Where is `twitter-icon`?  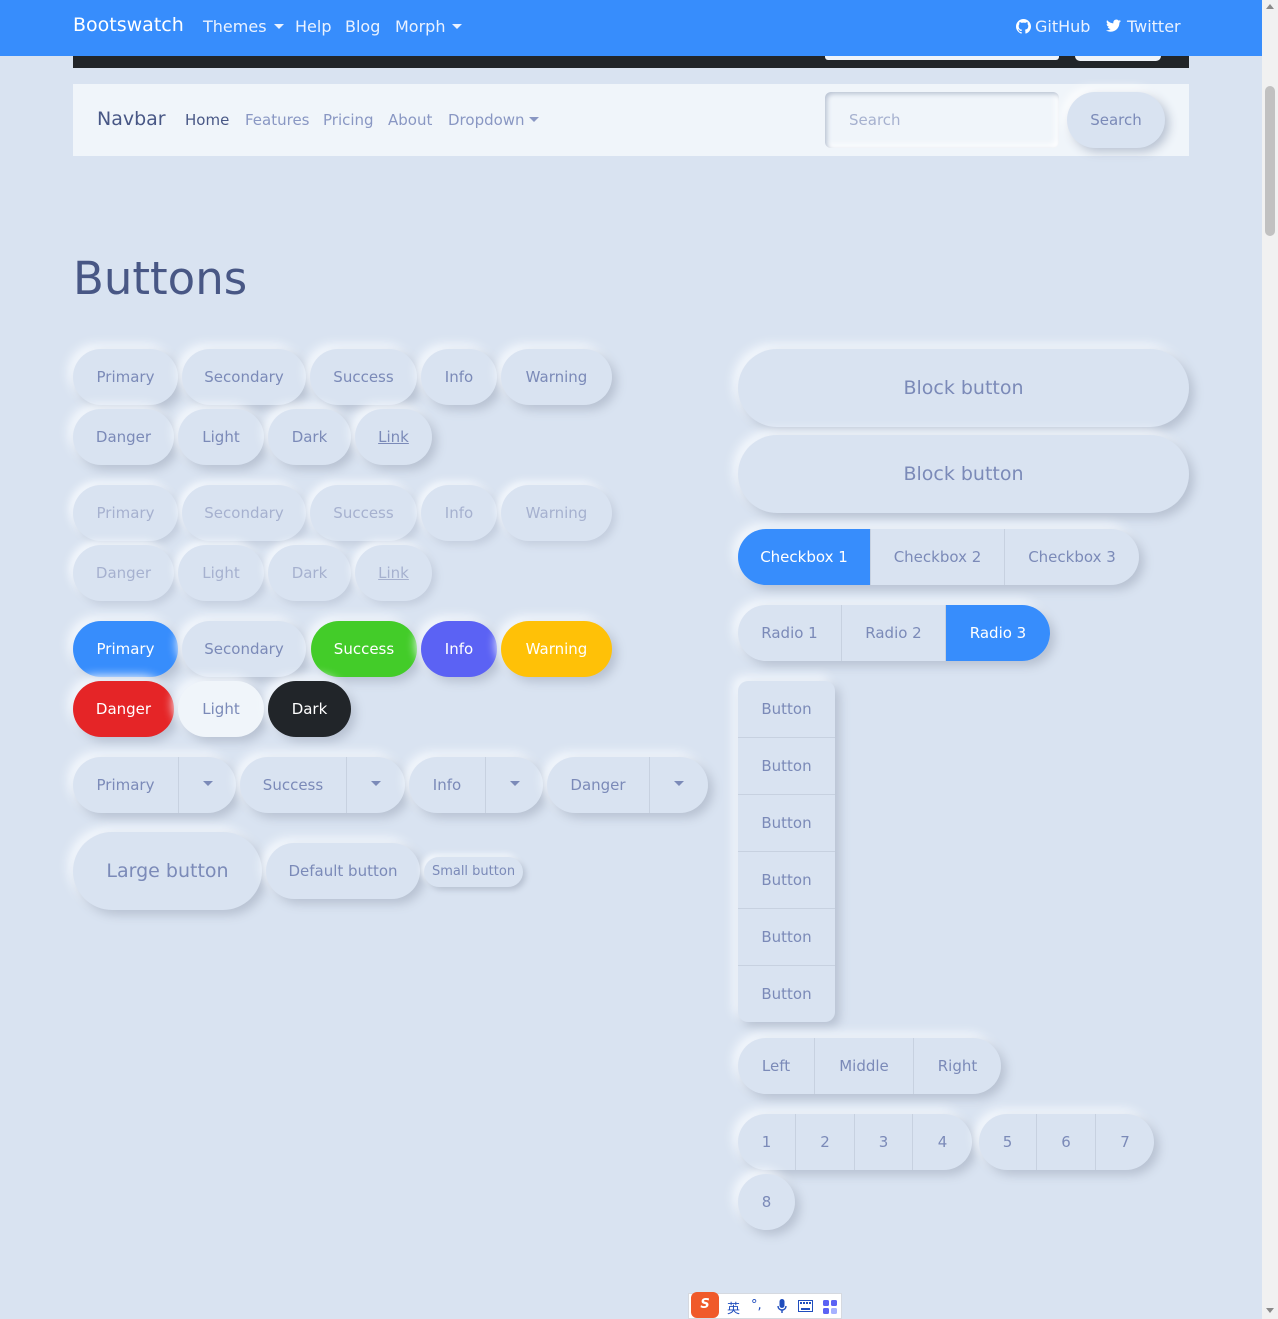 twitter-icon is located at coordinates (1113, 25).